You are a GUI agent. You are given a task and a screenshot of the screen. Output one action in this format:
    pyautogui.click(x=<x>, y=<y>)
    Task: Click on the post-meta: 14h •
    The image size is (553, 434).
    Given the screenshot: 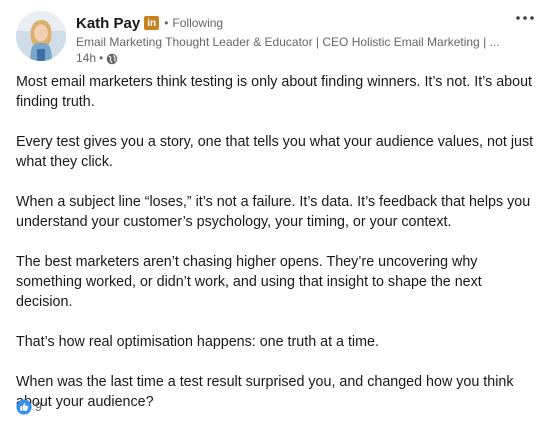 What is the action you would take?
    pyautogui.click(x=296, y=58)
    